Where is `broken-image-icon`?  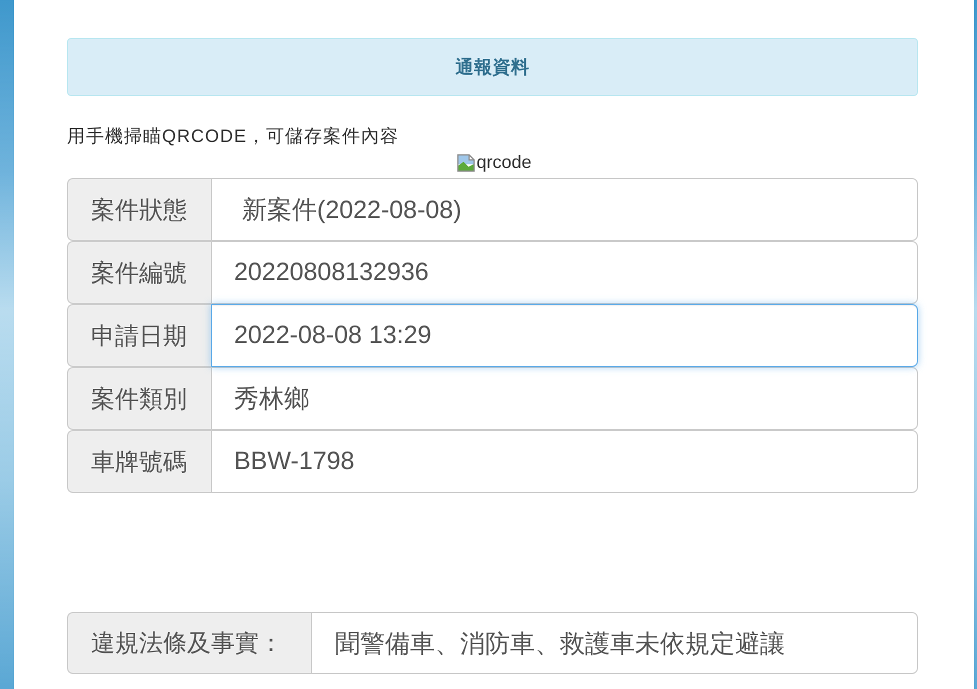
broken-image-icon is located at coordinates (466, 162).